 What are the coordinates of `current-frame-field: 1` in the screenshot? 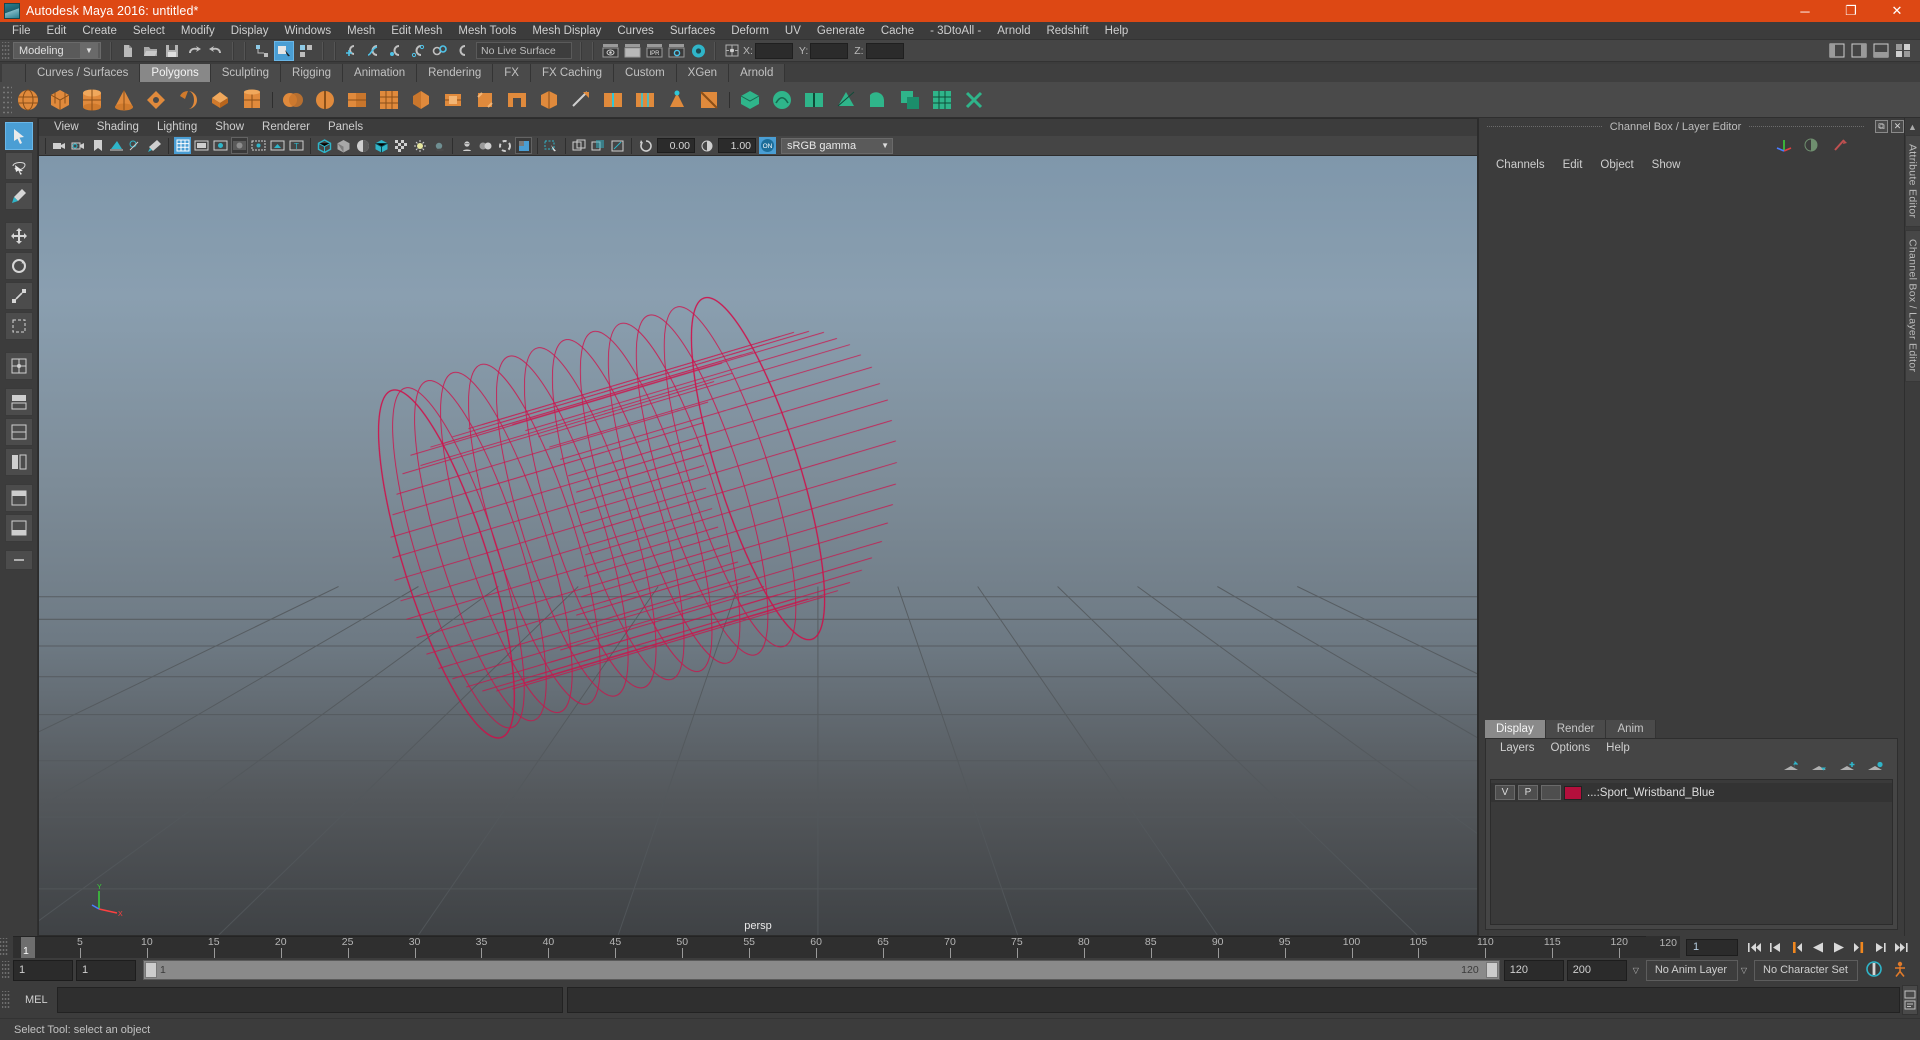 It's located at (1712, 947).